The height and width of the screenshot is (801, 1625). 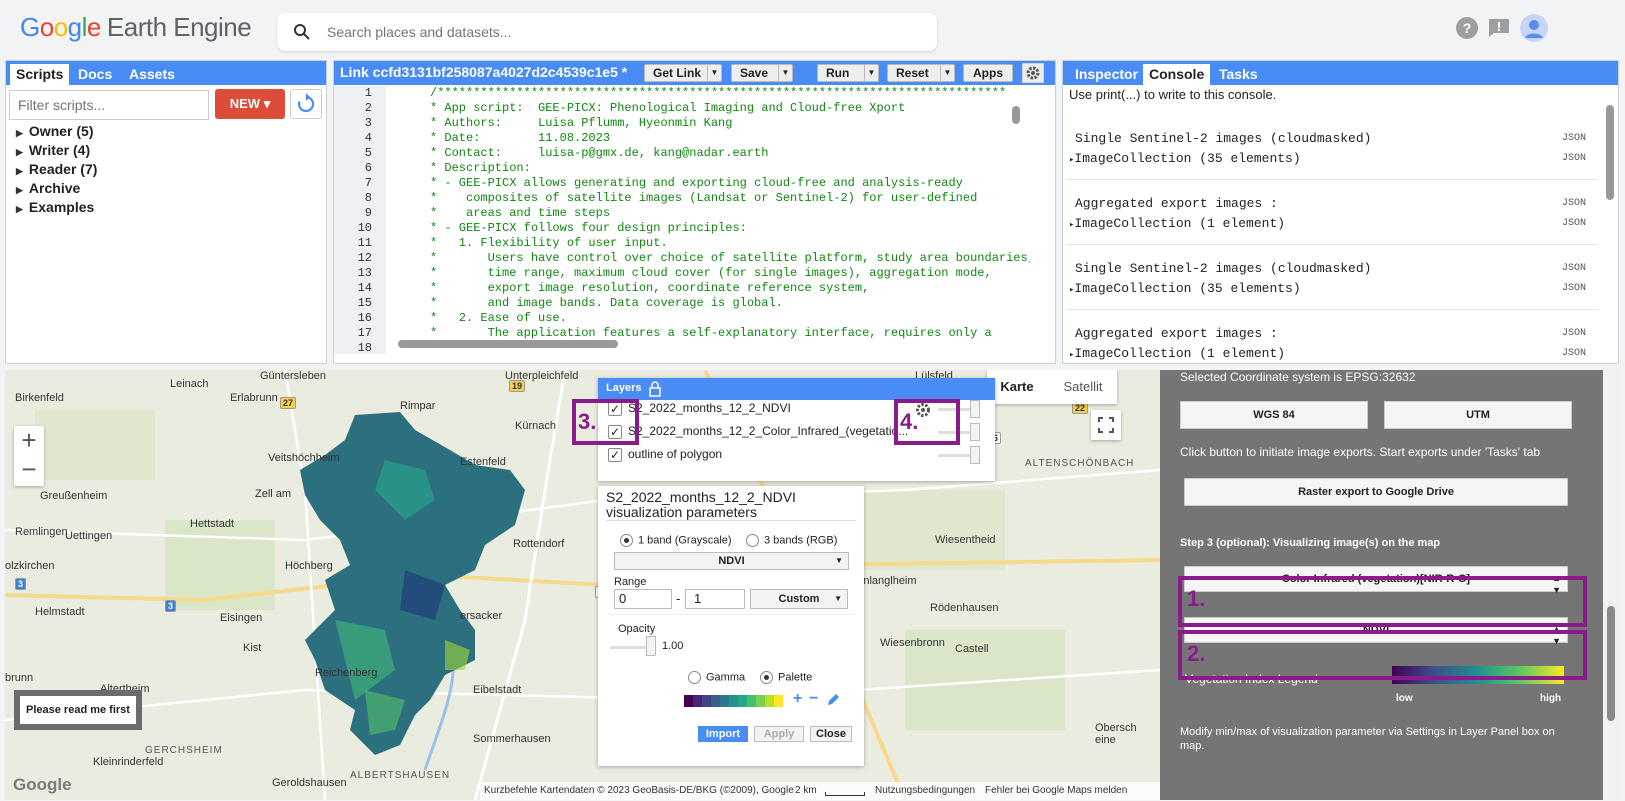 I want to click on code-line: * 1. Flexibility of user input., so click(x=730, y=243).